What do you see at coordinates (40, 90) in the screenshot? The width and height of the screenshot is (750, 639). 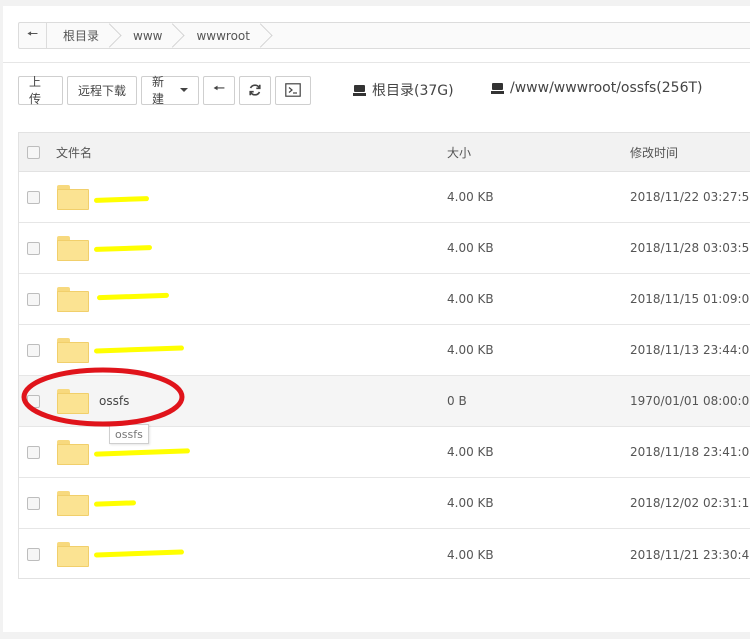 I see `upload-button: 上传` at bounding box center [40, 90].